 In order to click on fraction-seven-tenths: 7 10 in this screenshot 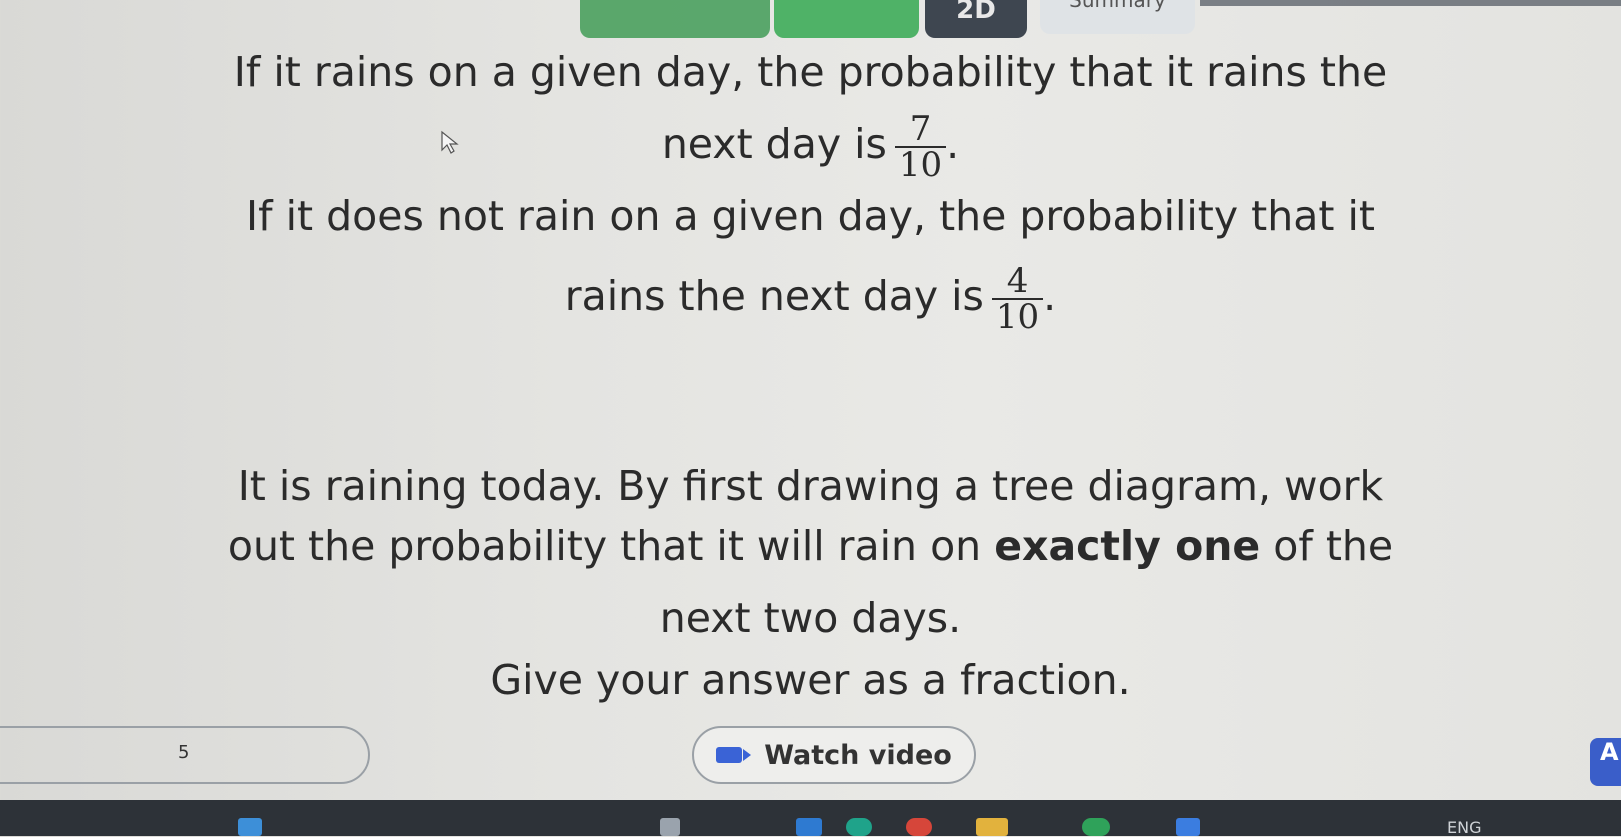, I will do `click(920, 148)`.